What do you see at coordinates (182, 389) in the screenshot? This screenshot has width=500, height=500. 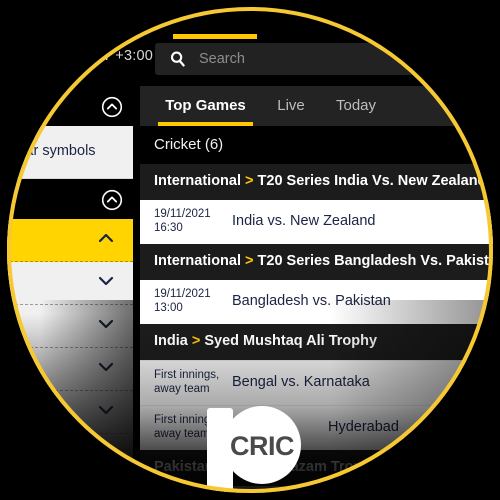 I see `match-status-line2: away team` at bounding box center [182, 389].